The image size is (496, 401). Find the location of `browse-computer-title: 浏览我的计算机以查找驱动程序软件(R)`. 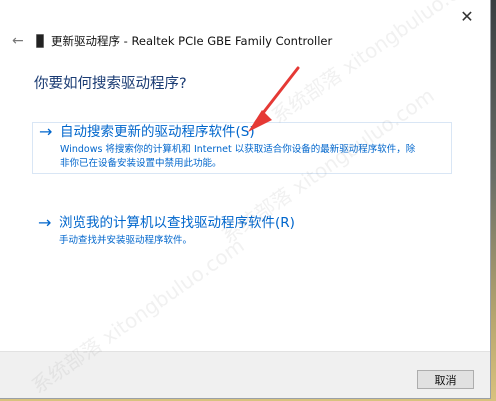

browse-computer-title: 浏览我的计算机以查找驱动程序软件(R) is located at coordinates (177, 223).